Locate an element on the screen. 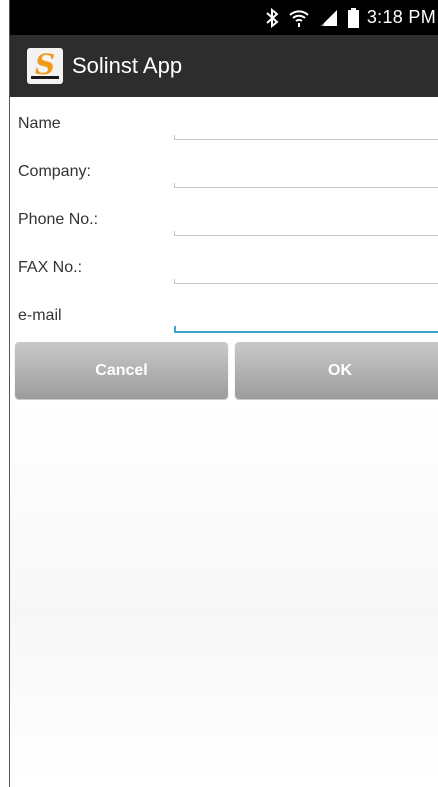 This screenshot has height=787, width=438. status-time: 3:18 PM is located at coordinates (401, 17).